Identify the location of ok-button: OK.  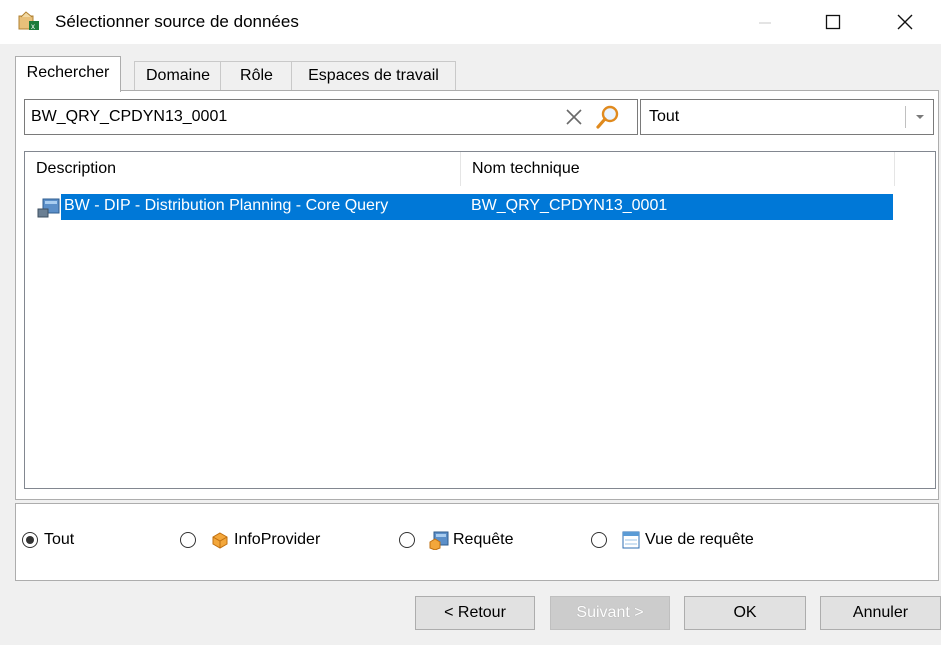
(745, 613).